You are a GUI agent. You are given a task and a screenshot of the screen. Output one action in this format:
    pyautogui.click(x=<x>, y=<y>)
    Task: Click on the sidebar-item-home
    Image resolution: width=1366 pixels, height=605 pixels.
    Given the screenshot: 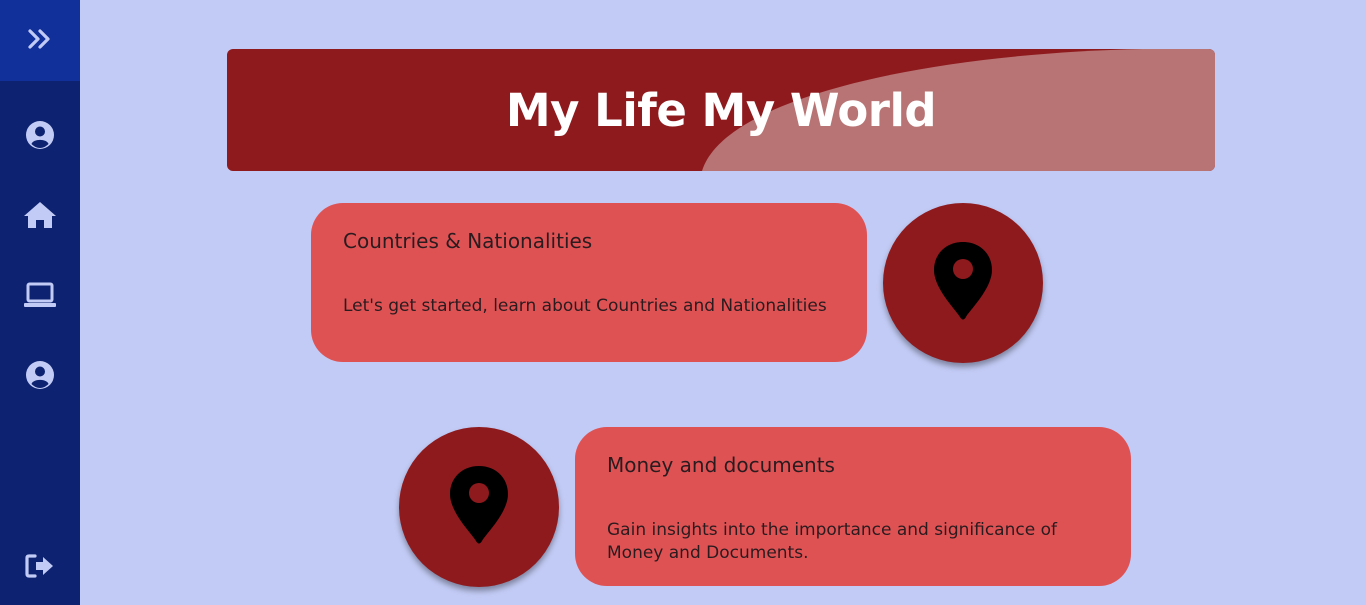 What is the action you would take?
    pyautogui.click(x=40, y=217)
    